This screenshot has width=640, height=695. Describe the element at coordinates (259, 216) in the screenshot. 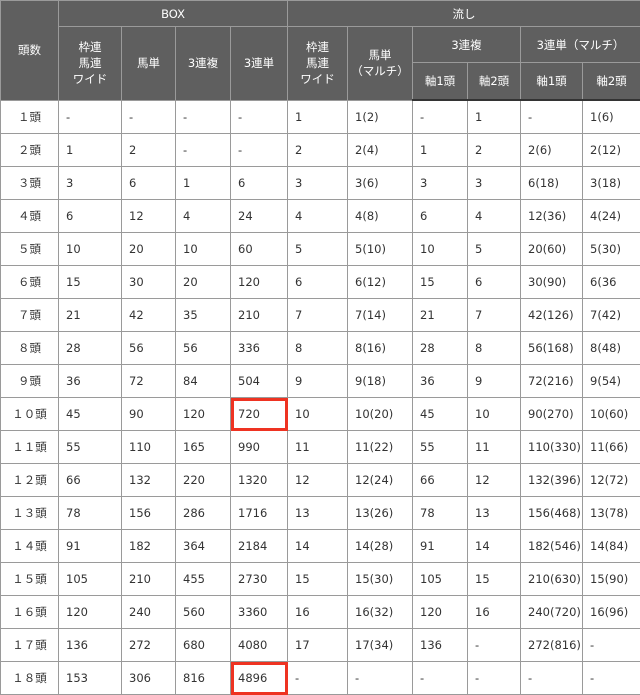

I see `table-cell: 24` at that location.